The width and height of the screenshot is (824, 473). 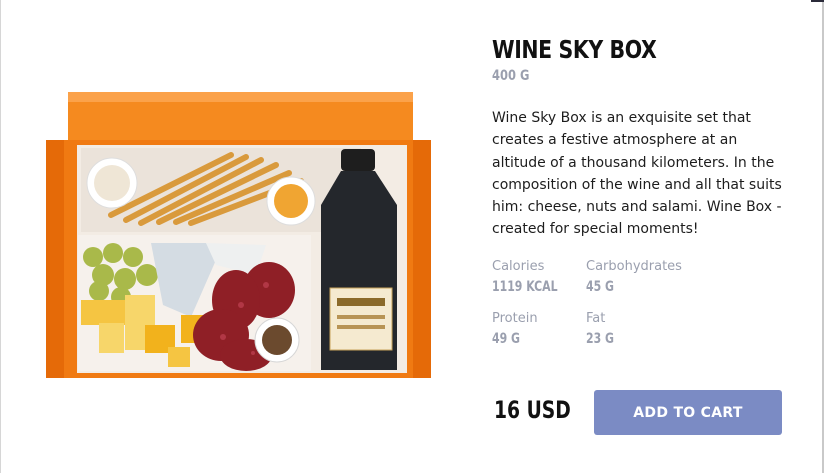 I want to click on fat-label: Fat, so click(x=596, y=318).